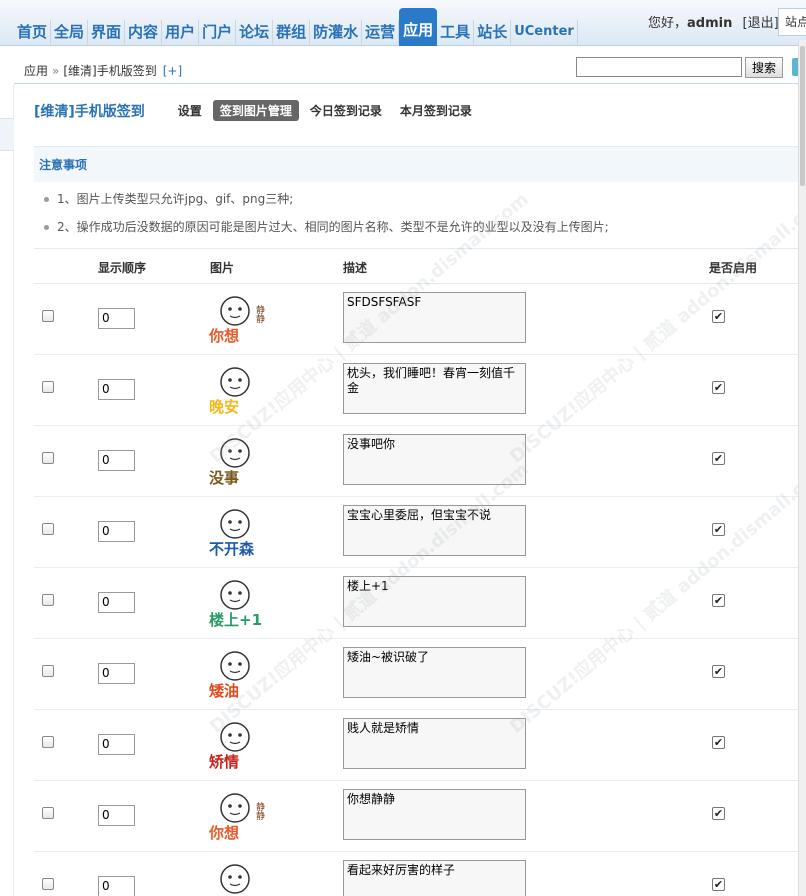 The image size is (806, 896). Describe the element at coordinates (733, 268) in the screenshot. I see `header-enabled: 是否启用` at that location.